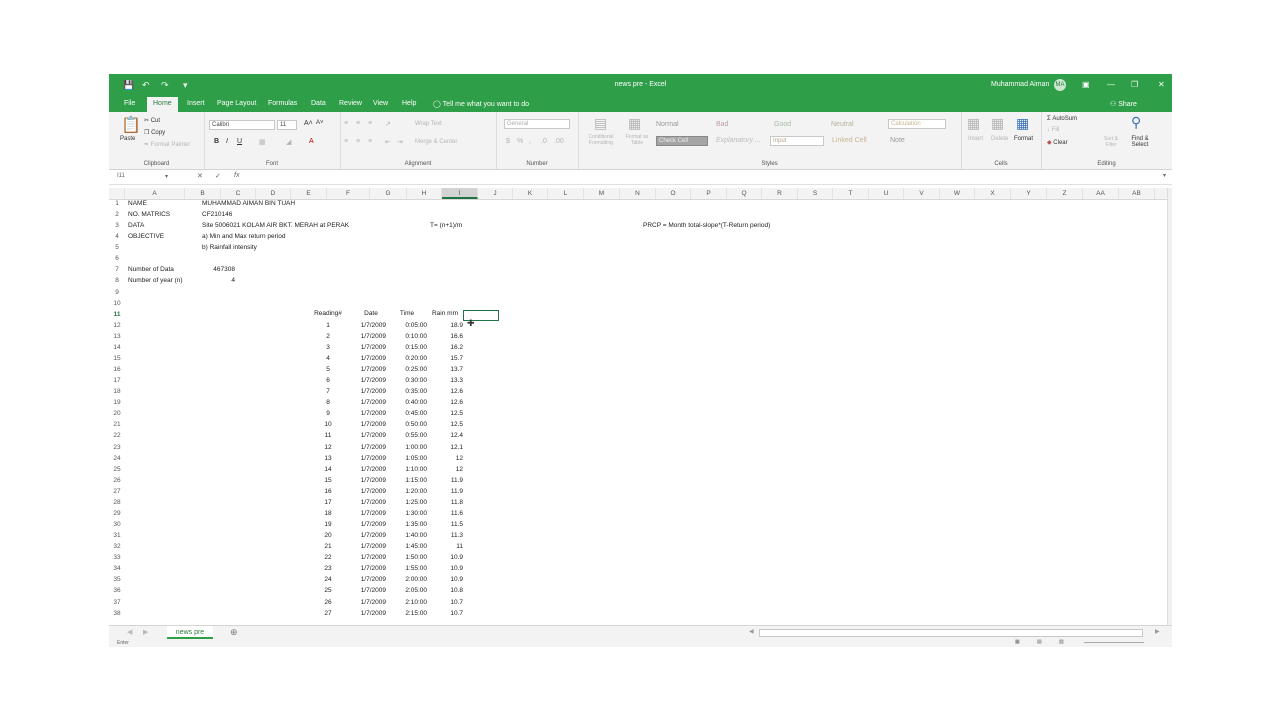 The image size is (1280, 720). I want to click on header-reading: Reading#, so click(328, 313).